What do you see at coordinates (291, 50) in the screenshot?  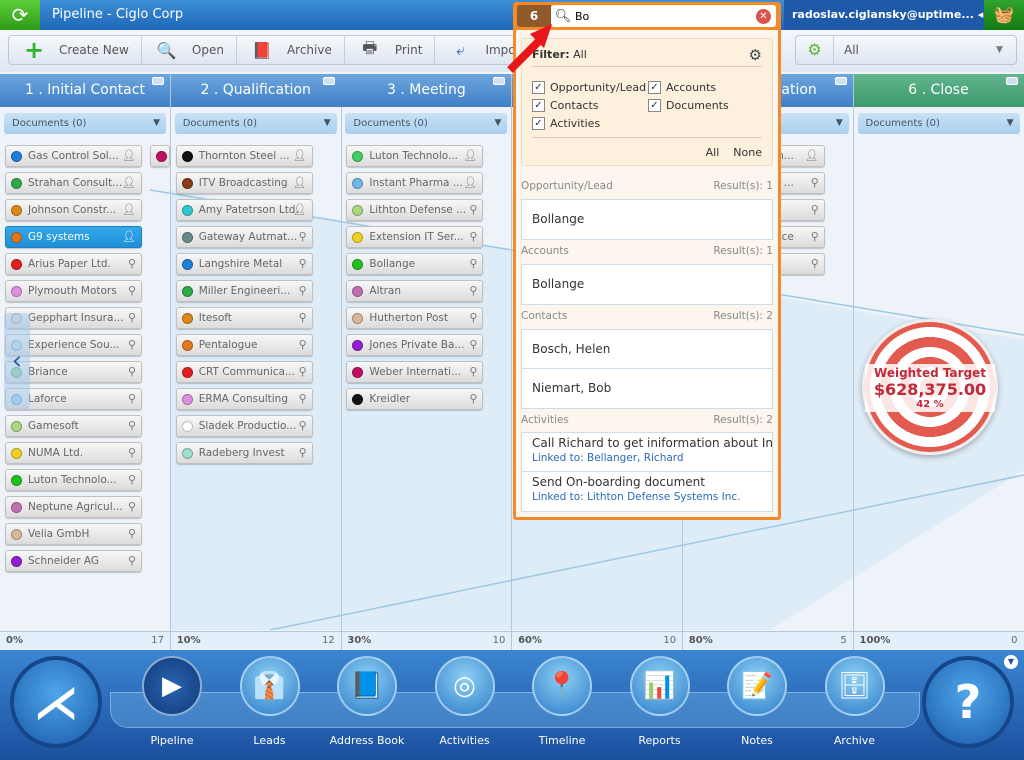 I see `archive-button: 📕 Archive` at bounding box center [291, 50].